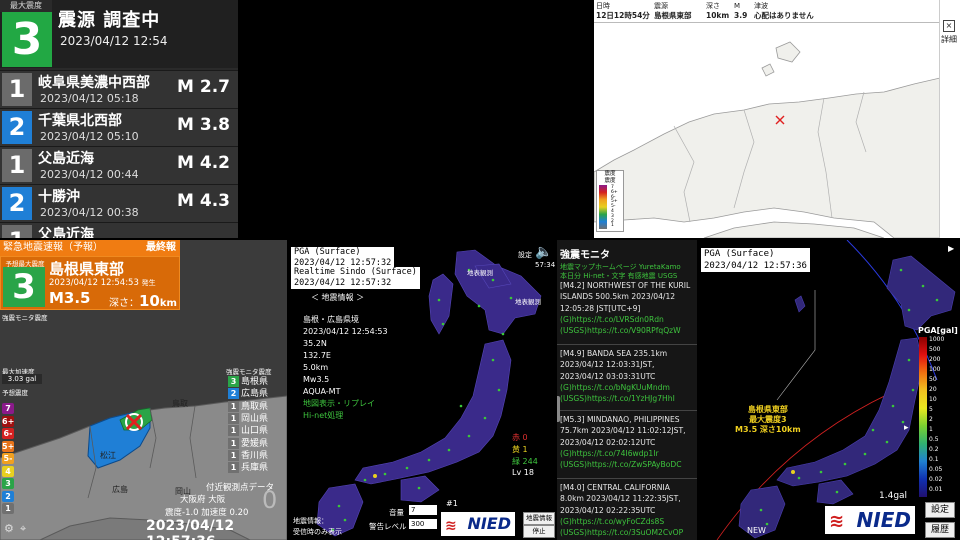 The width and height of the screenshot is (960, 540). Describe the element at coordinates (525, 255) in the screenshot. I see `settings-label: 設定` at that location.